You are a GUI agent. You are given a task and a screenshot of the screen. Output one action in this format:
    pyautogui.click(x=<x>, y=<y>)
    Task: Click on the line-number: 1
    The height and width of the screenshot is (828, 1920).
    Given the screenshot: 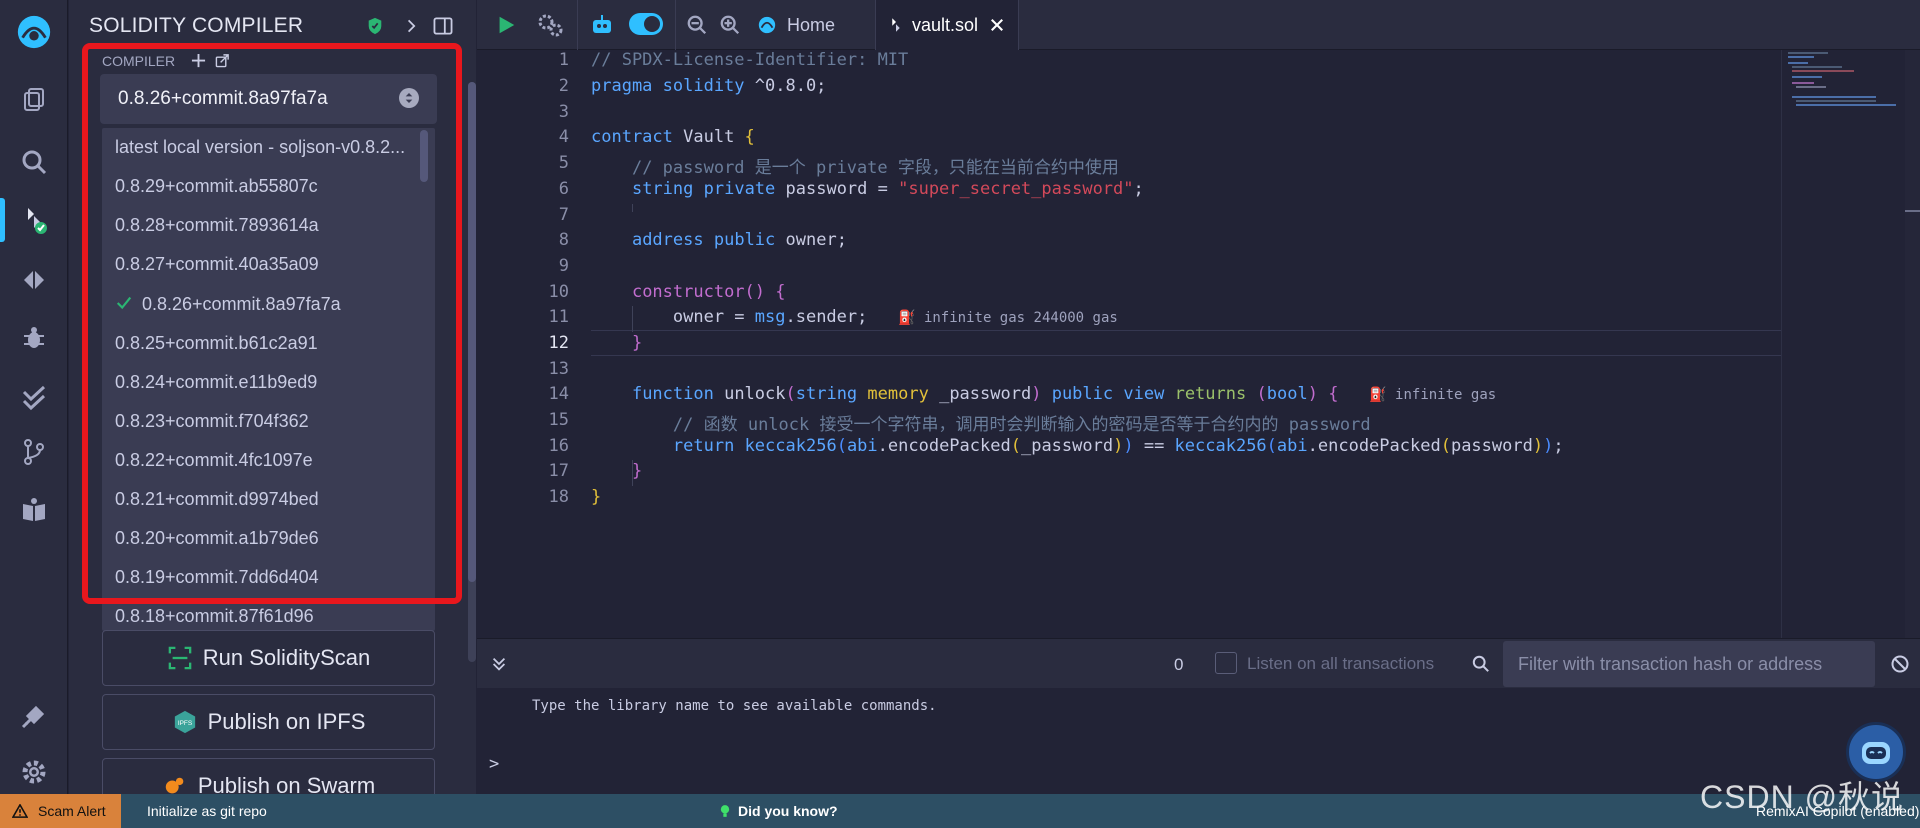 What is the action you would take?
    pyautogui.click(x=563, y=60)
    